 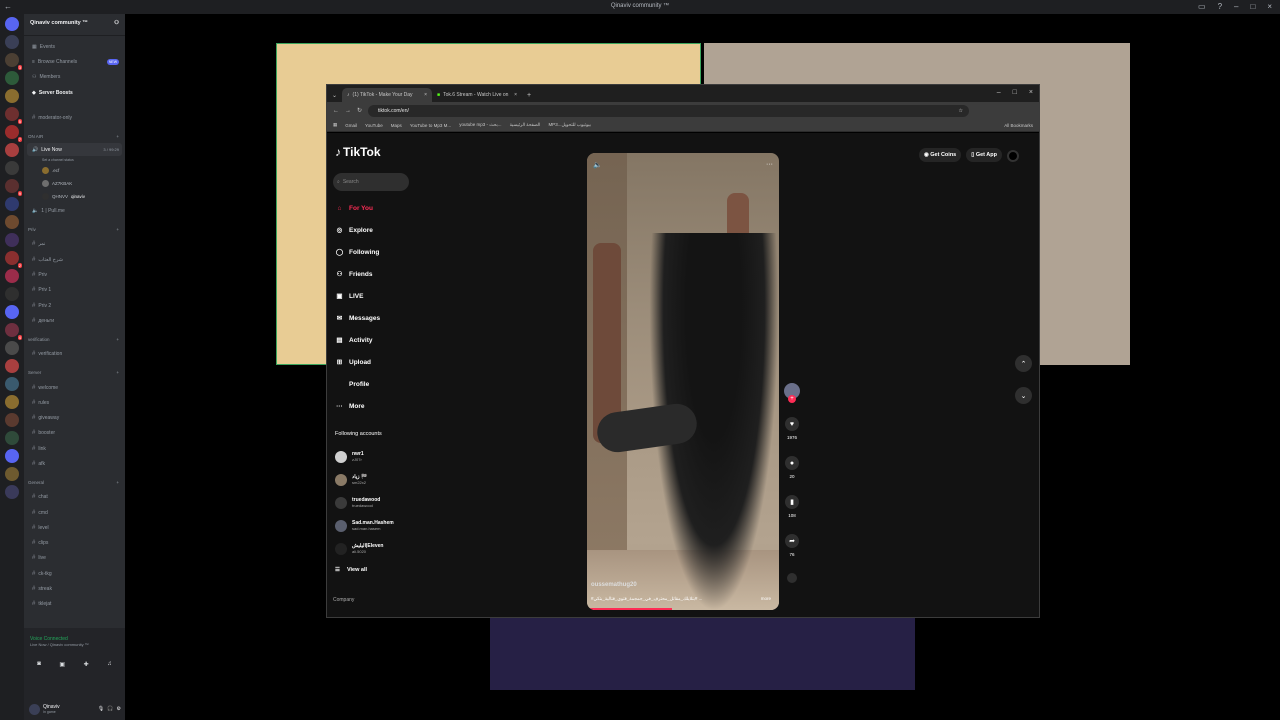 What do you see at coordinates (364, 502) in the screenshot?
I see `account-item: truedawood truedawood` at bounding box center [364, 502].